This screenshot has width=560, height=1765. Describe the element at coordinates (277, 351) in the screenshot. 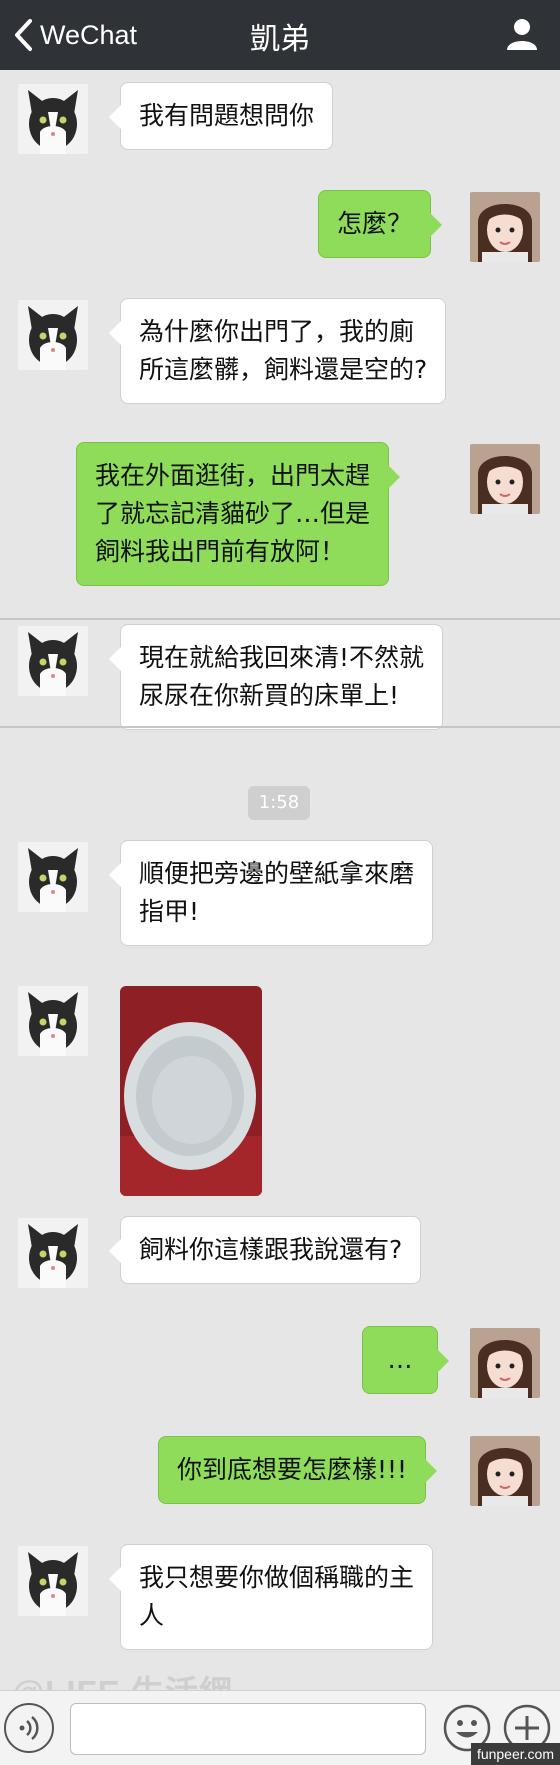

I see `message-bubble-incoming: 為什麼你出門了，我的廁 所這麼髒，飼料還是空的?` at that location.